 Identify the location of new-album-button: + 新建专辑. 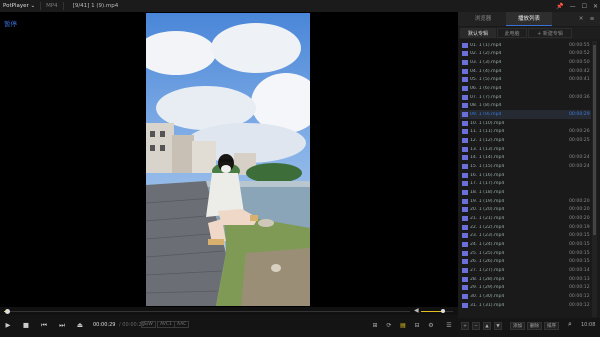
(550, 33).